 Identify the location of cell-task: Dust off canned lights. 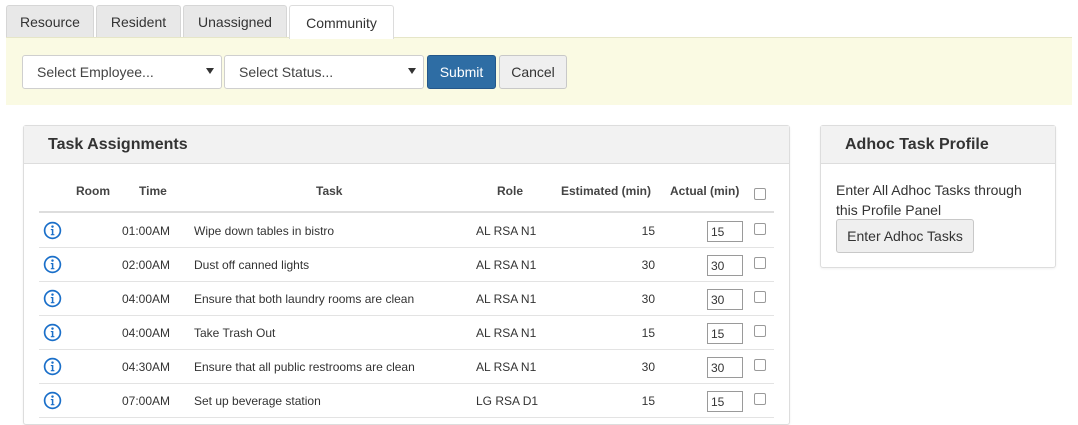
(252, 265).